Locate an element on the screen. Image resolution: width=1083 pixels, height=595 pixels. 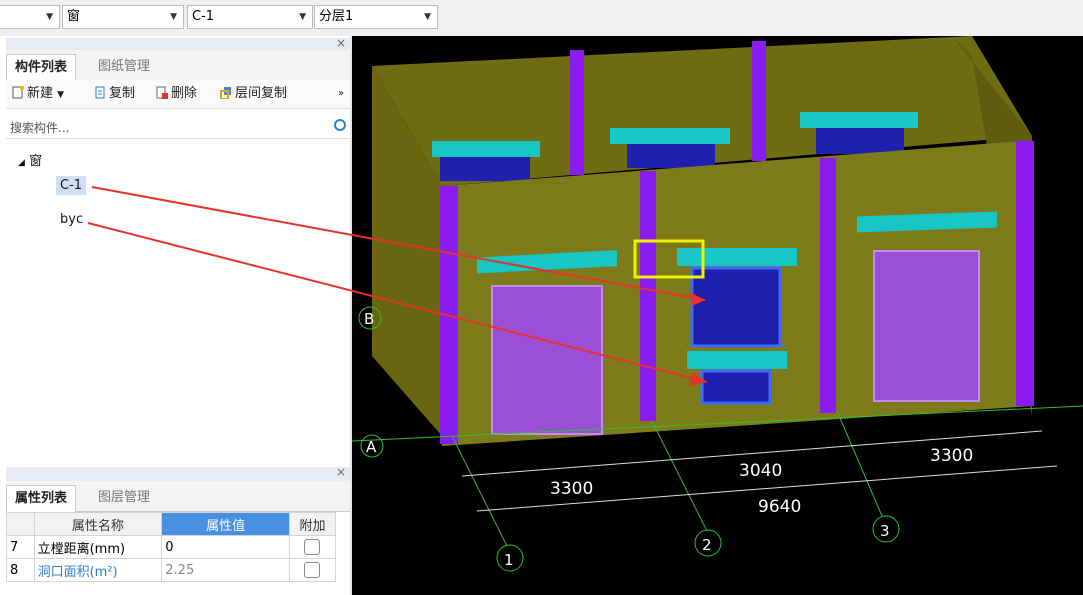
floor-copy-icon is located at coordinates (226, 93).